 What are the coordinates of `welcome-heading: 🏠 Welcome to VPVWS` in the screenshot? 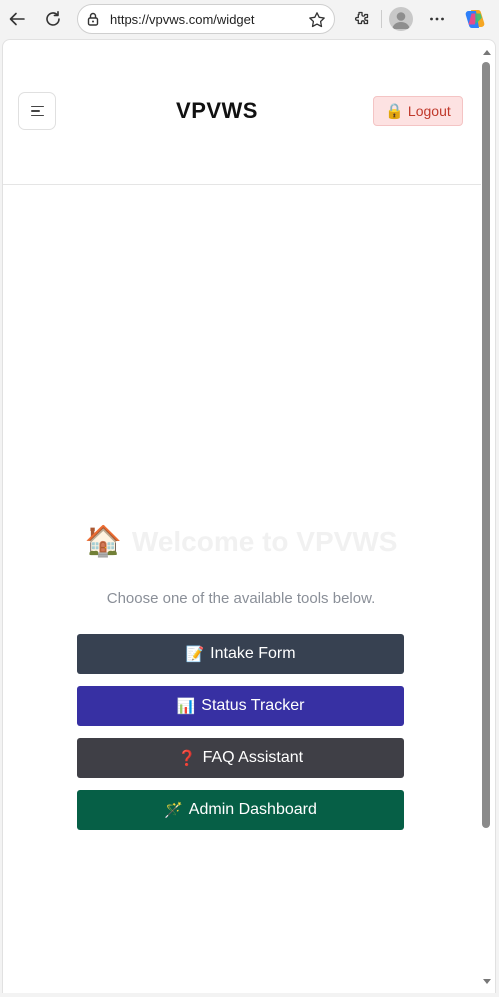 It's located at (241, 542).